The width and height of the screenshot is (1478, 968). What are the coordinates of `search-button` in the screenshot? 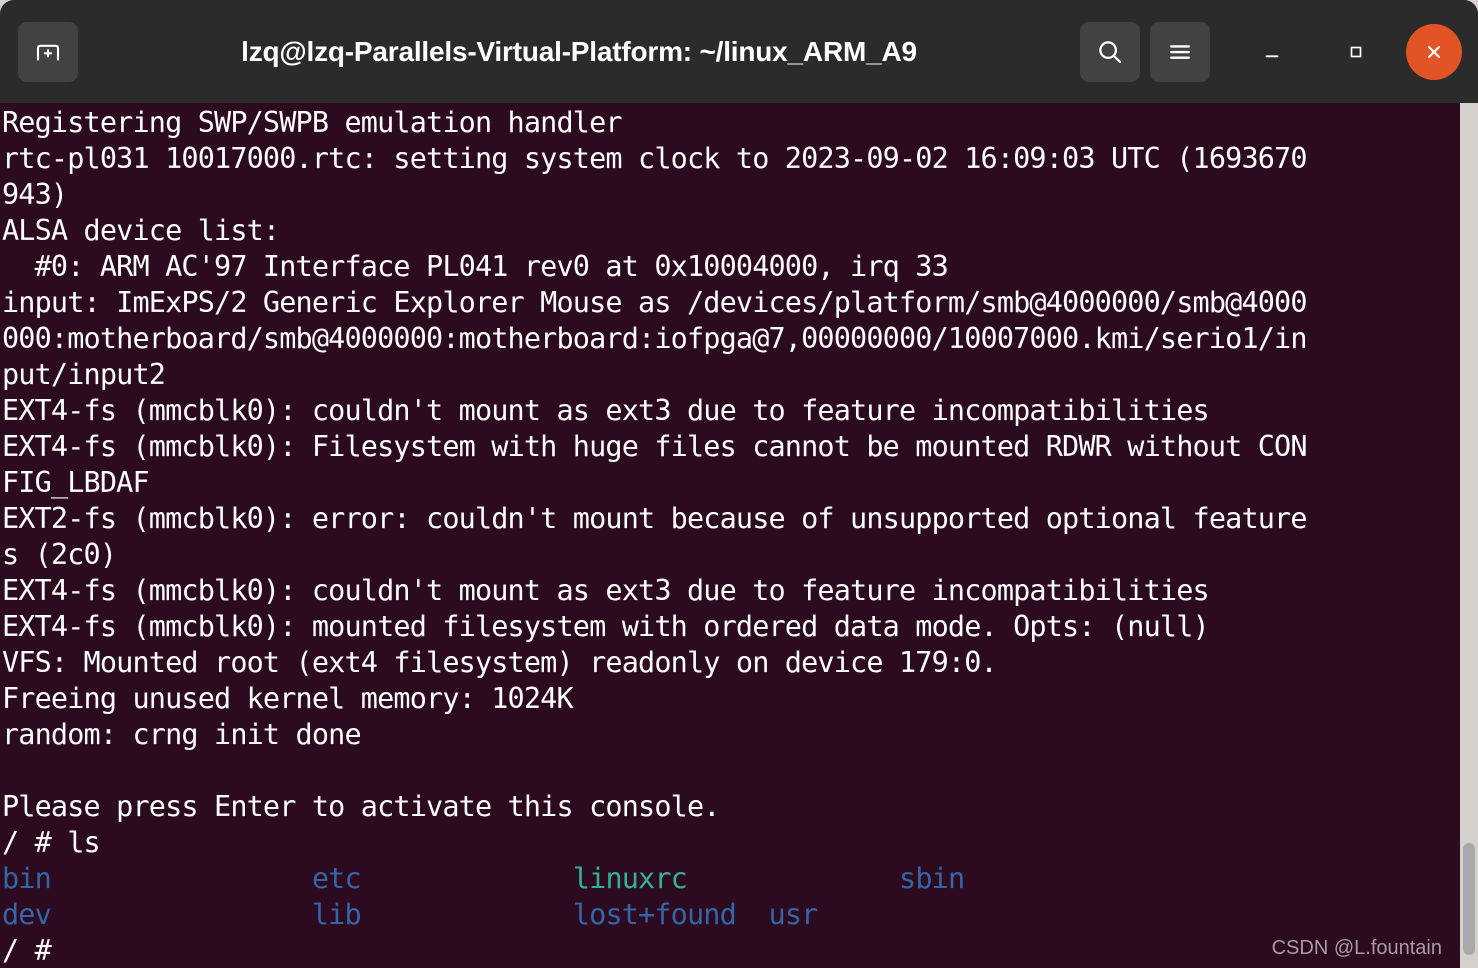 It's located at (1110, 51).